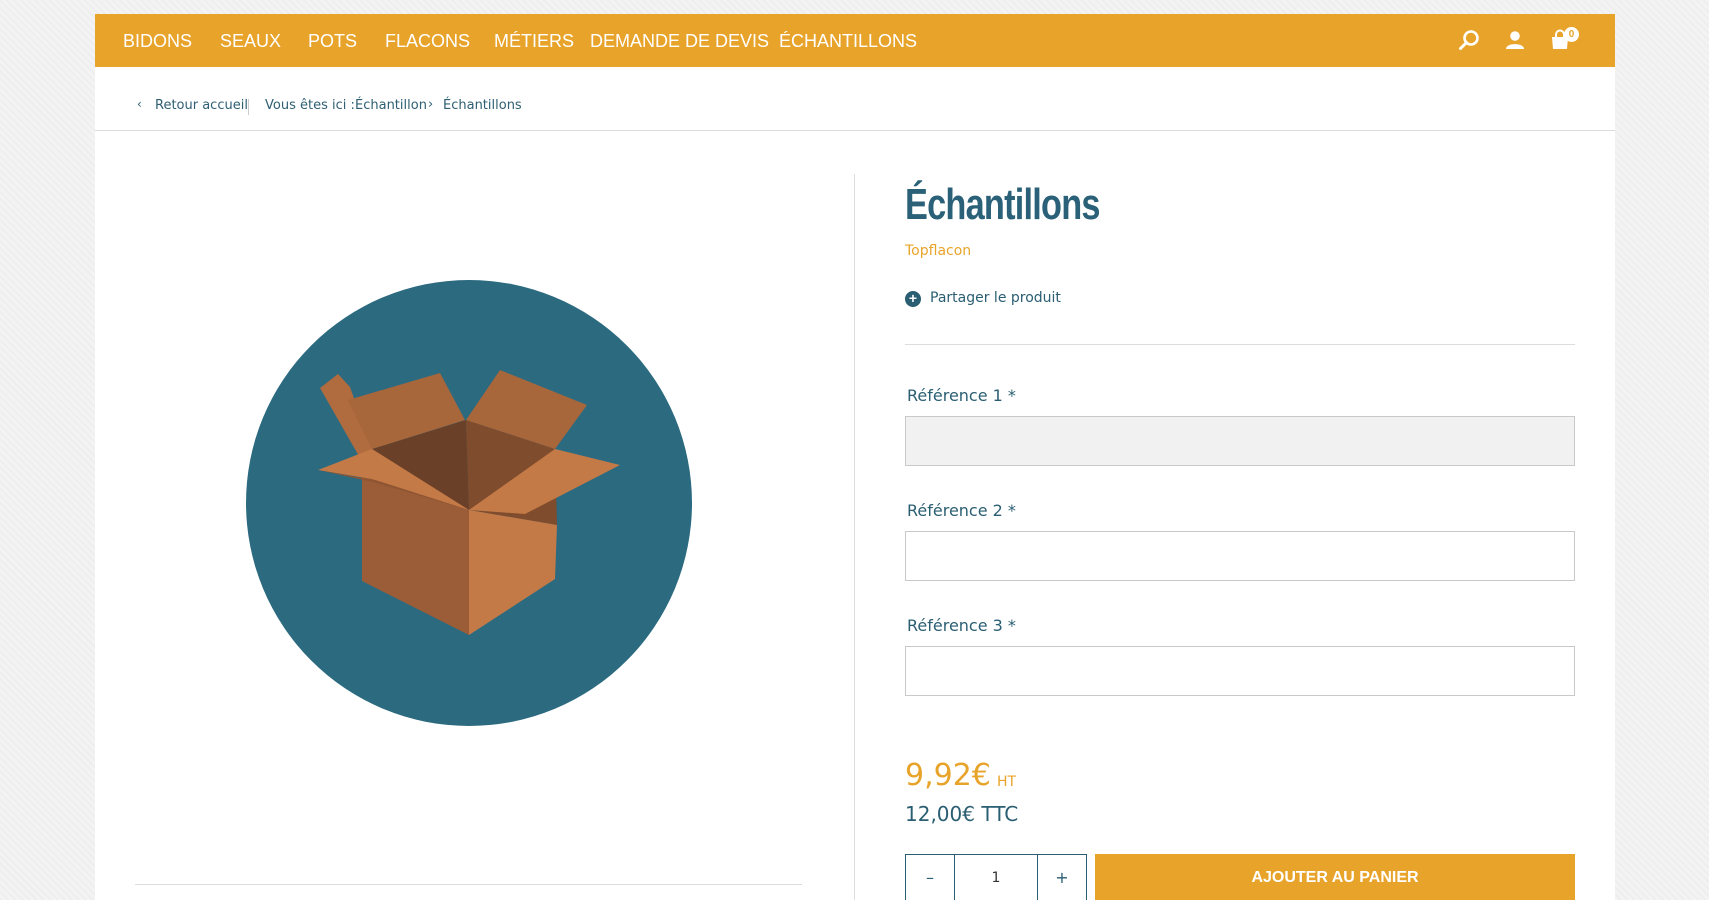 This screenshot has width=1709, height=900. What do you see at coordinates (157, 41) in the screenshot?
I see `nav-item-bidons: BIDONS` at bounding box center [157, 41].